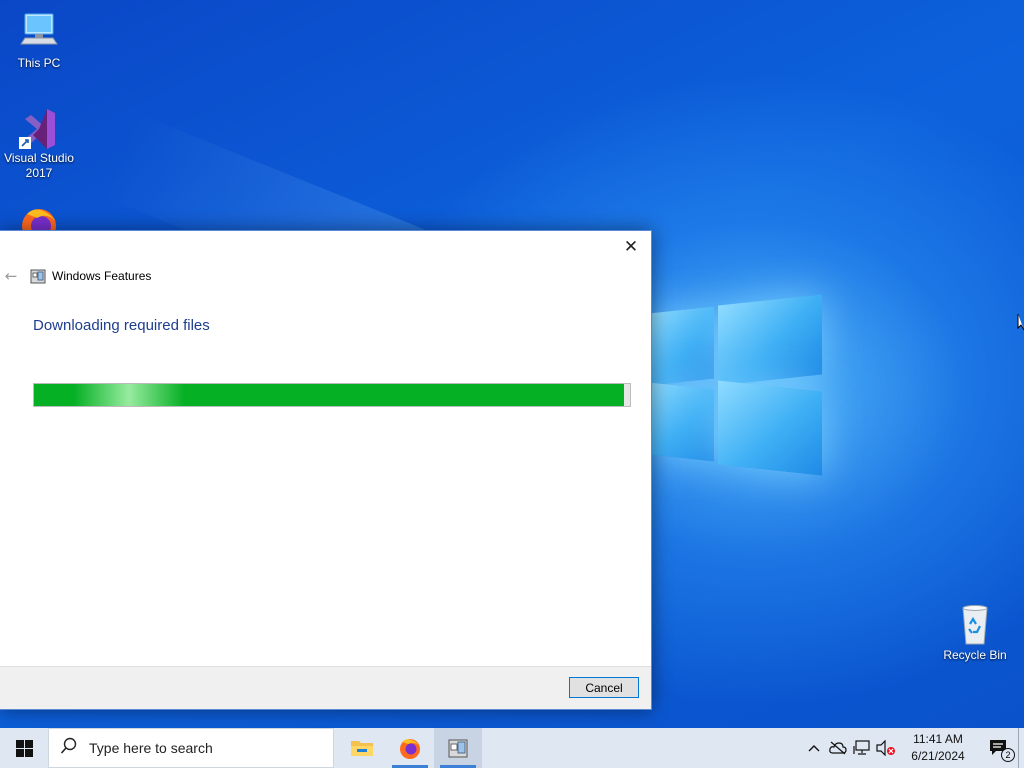 This screenshot has height=768, width=1024. I want to click on desktop-icon-label: Recycle Bin, so click(975, 655).